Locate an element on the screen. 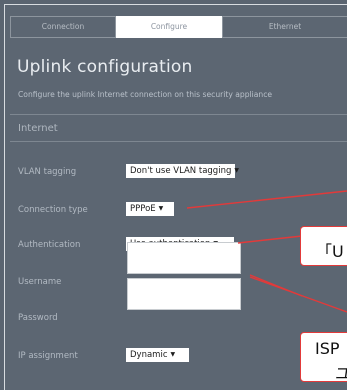 This screenshot has width=347, height=390. isp-callout-line1: ISP is located at coordinates (327, 348).